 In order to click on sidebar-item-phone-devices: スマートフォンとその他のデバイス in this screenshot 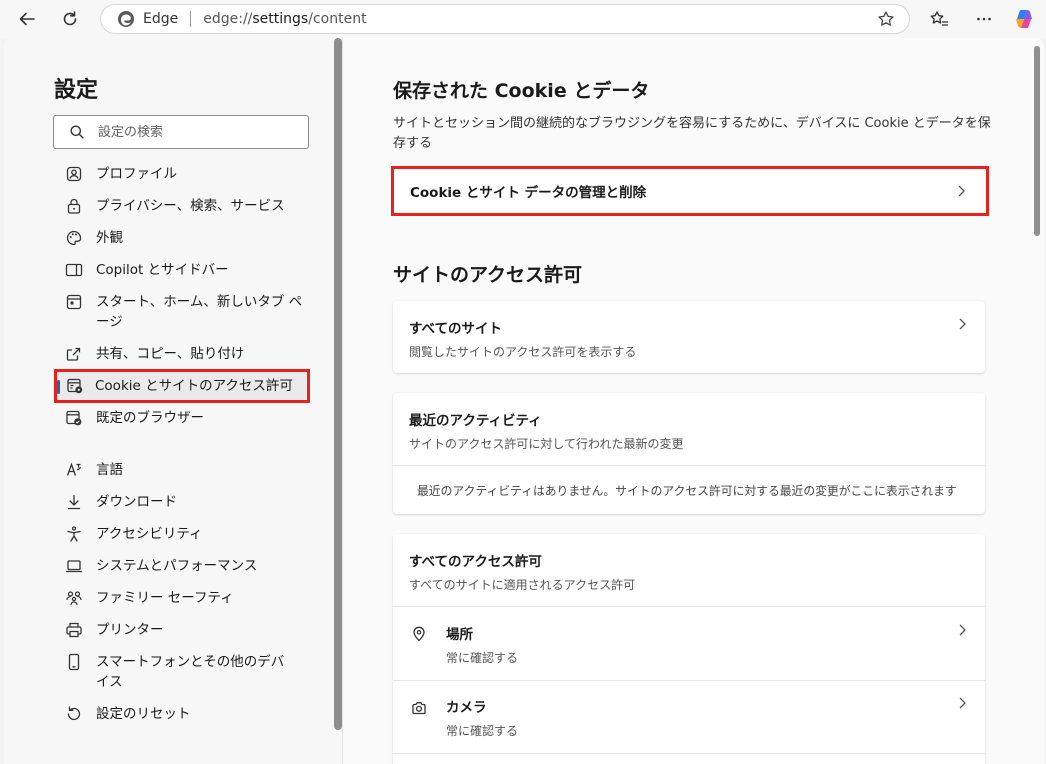, I will do `click(182, 672)`.